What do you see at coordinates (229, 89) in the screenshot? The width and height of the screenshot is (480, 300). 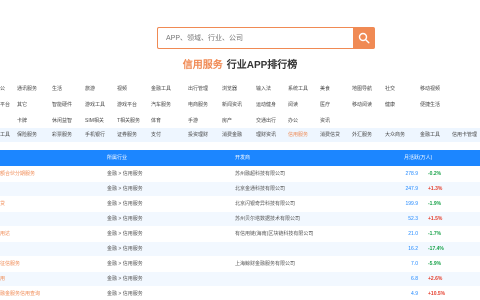 I see `category-link: 浏览器` at bounding box center [229, 89].